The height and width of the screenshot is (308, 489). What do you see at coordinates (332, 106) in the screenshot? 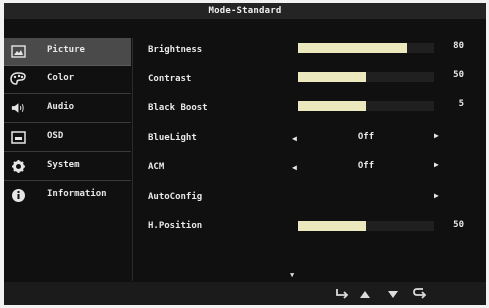
I see `black-boost-slider-fill` at bounding box center [332, 106].